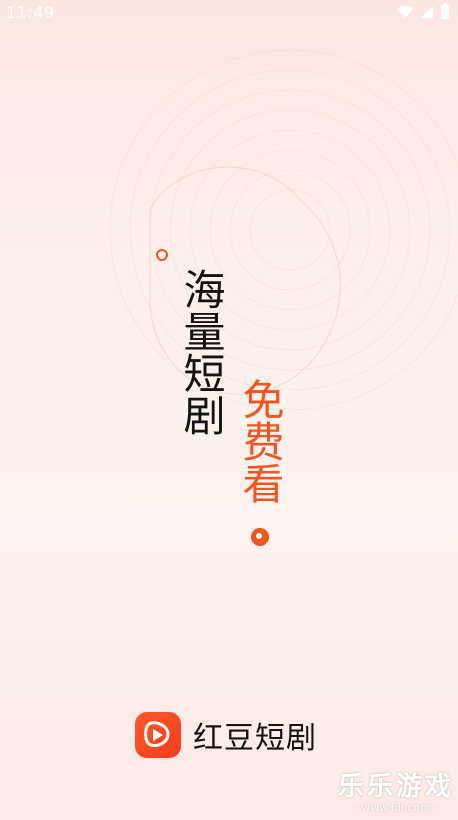 The image size is (458, 820). I want to click on watermark: 乐乐游戏 - www.6ll.com -, so click(396, 793).